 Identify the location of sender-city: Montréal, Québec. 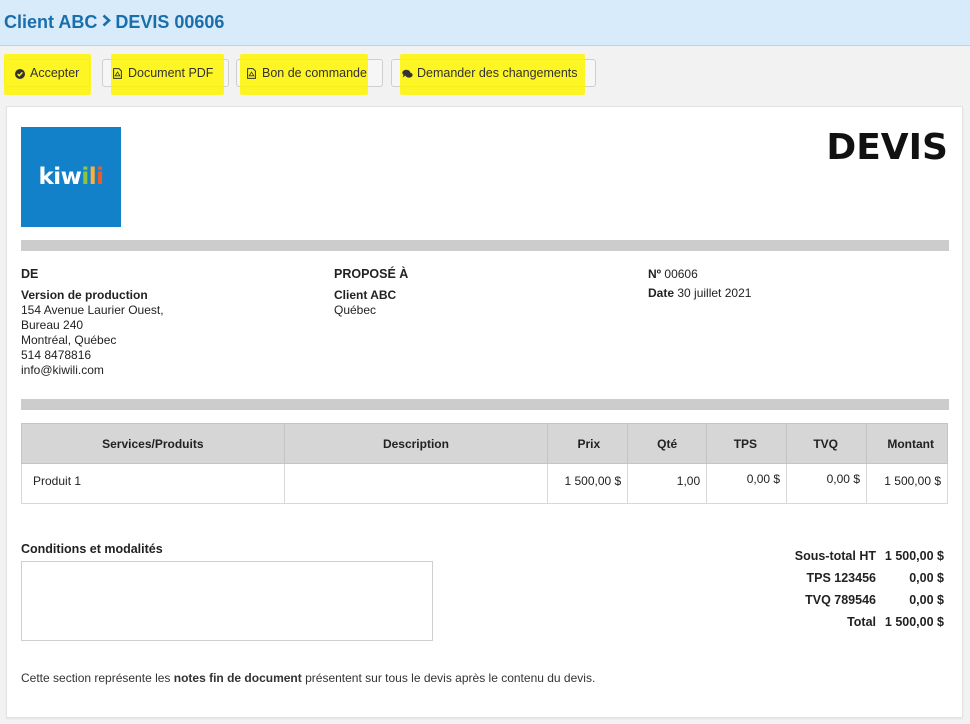
(69, 340).